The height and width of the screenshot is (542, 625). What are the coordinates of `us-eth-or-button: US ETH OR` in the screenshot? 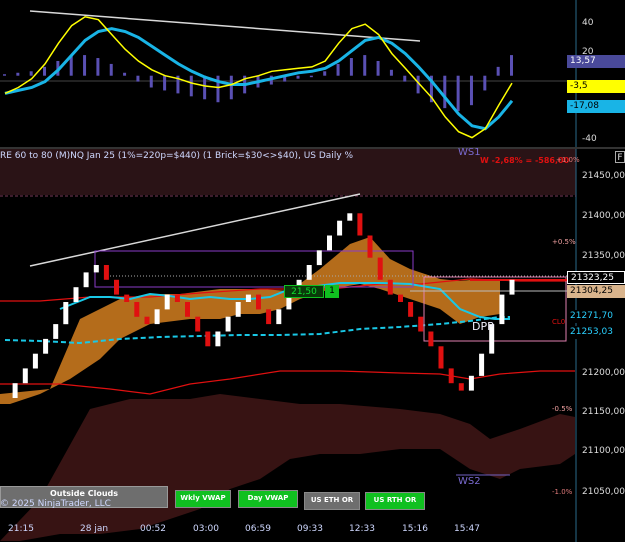 It's located at (332, 501).